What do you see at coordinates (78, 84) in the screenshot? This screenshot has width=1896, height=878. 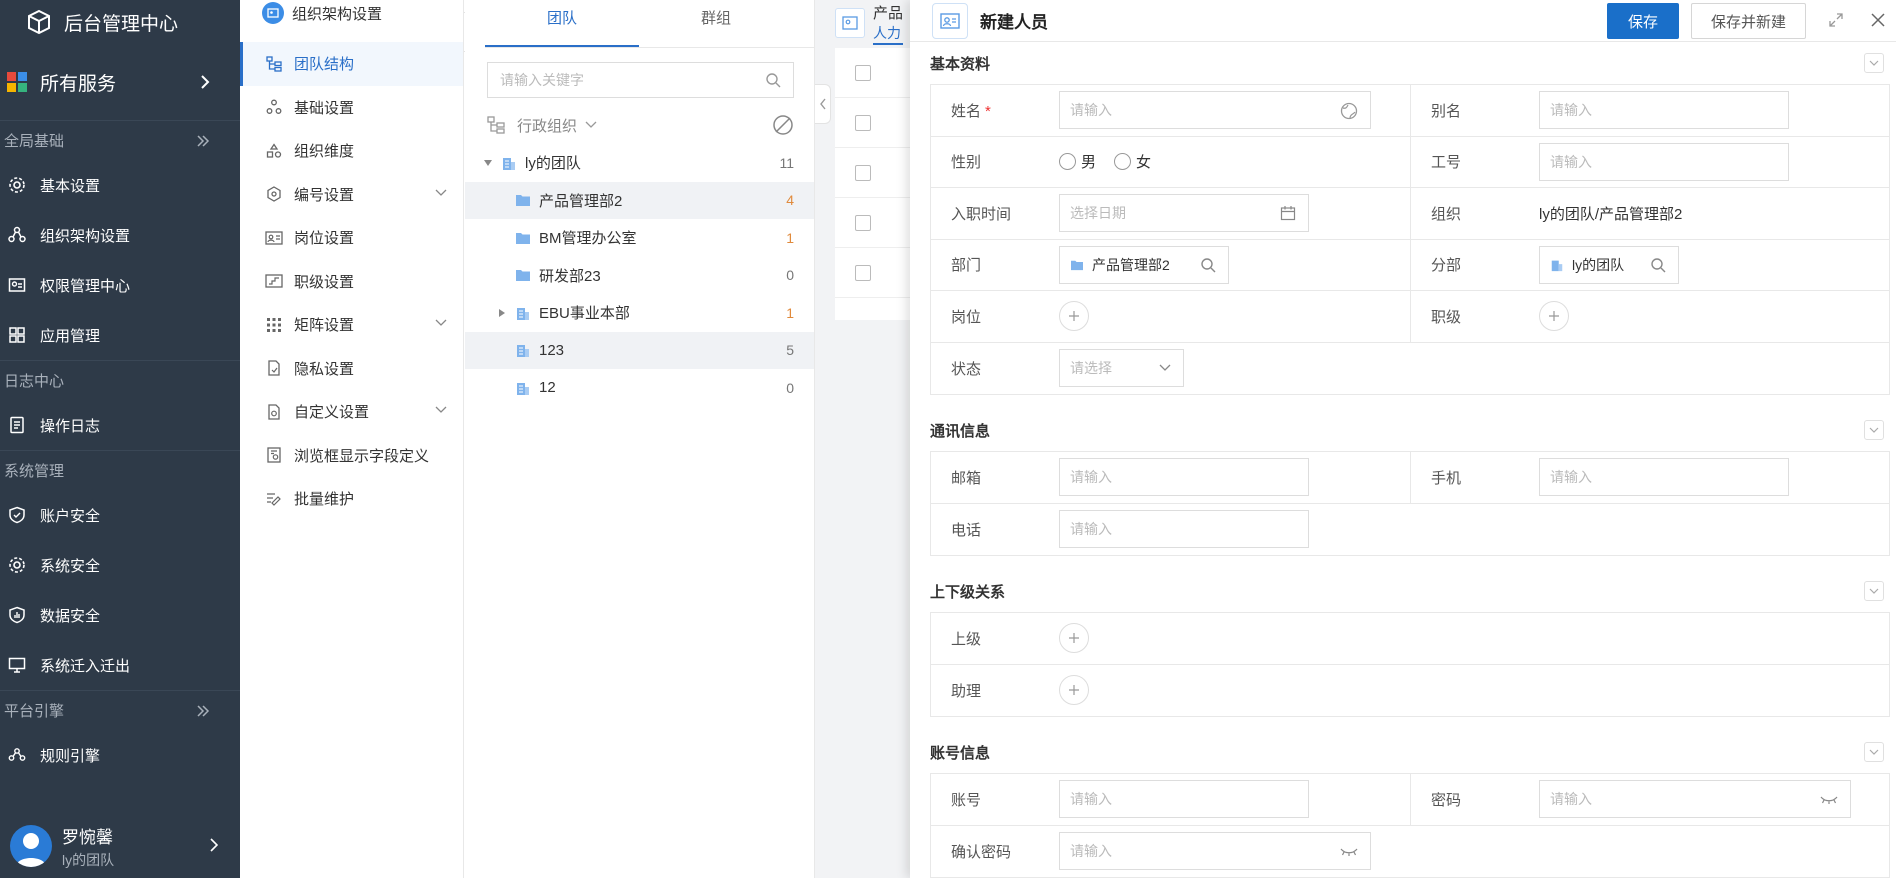 I see `all-services-label: 所有服务` at bounding box center [78, 84].